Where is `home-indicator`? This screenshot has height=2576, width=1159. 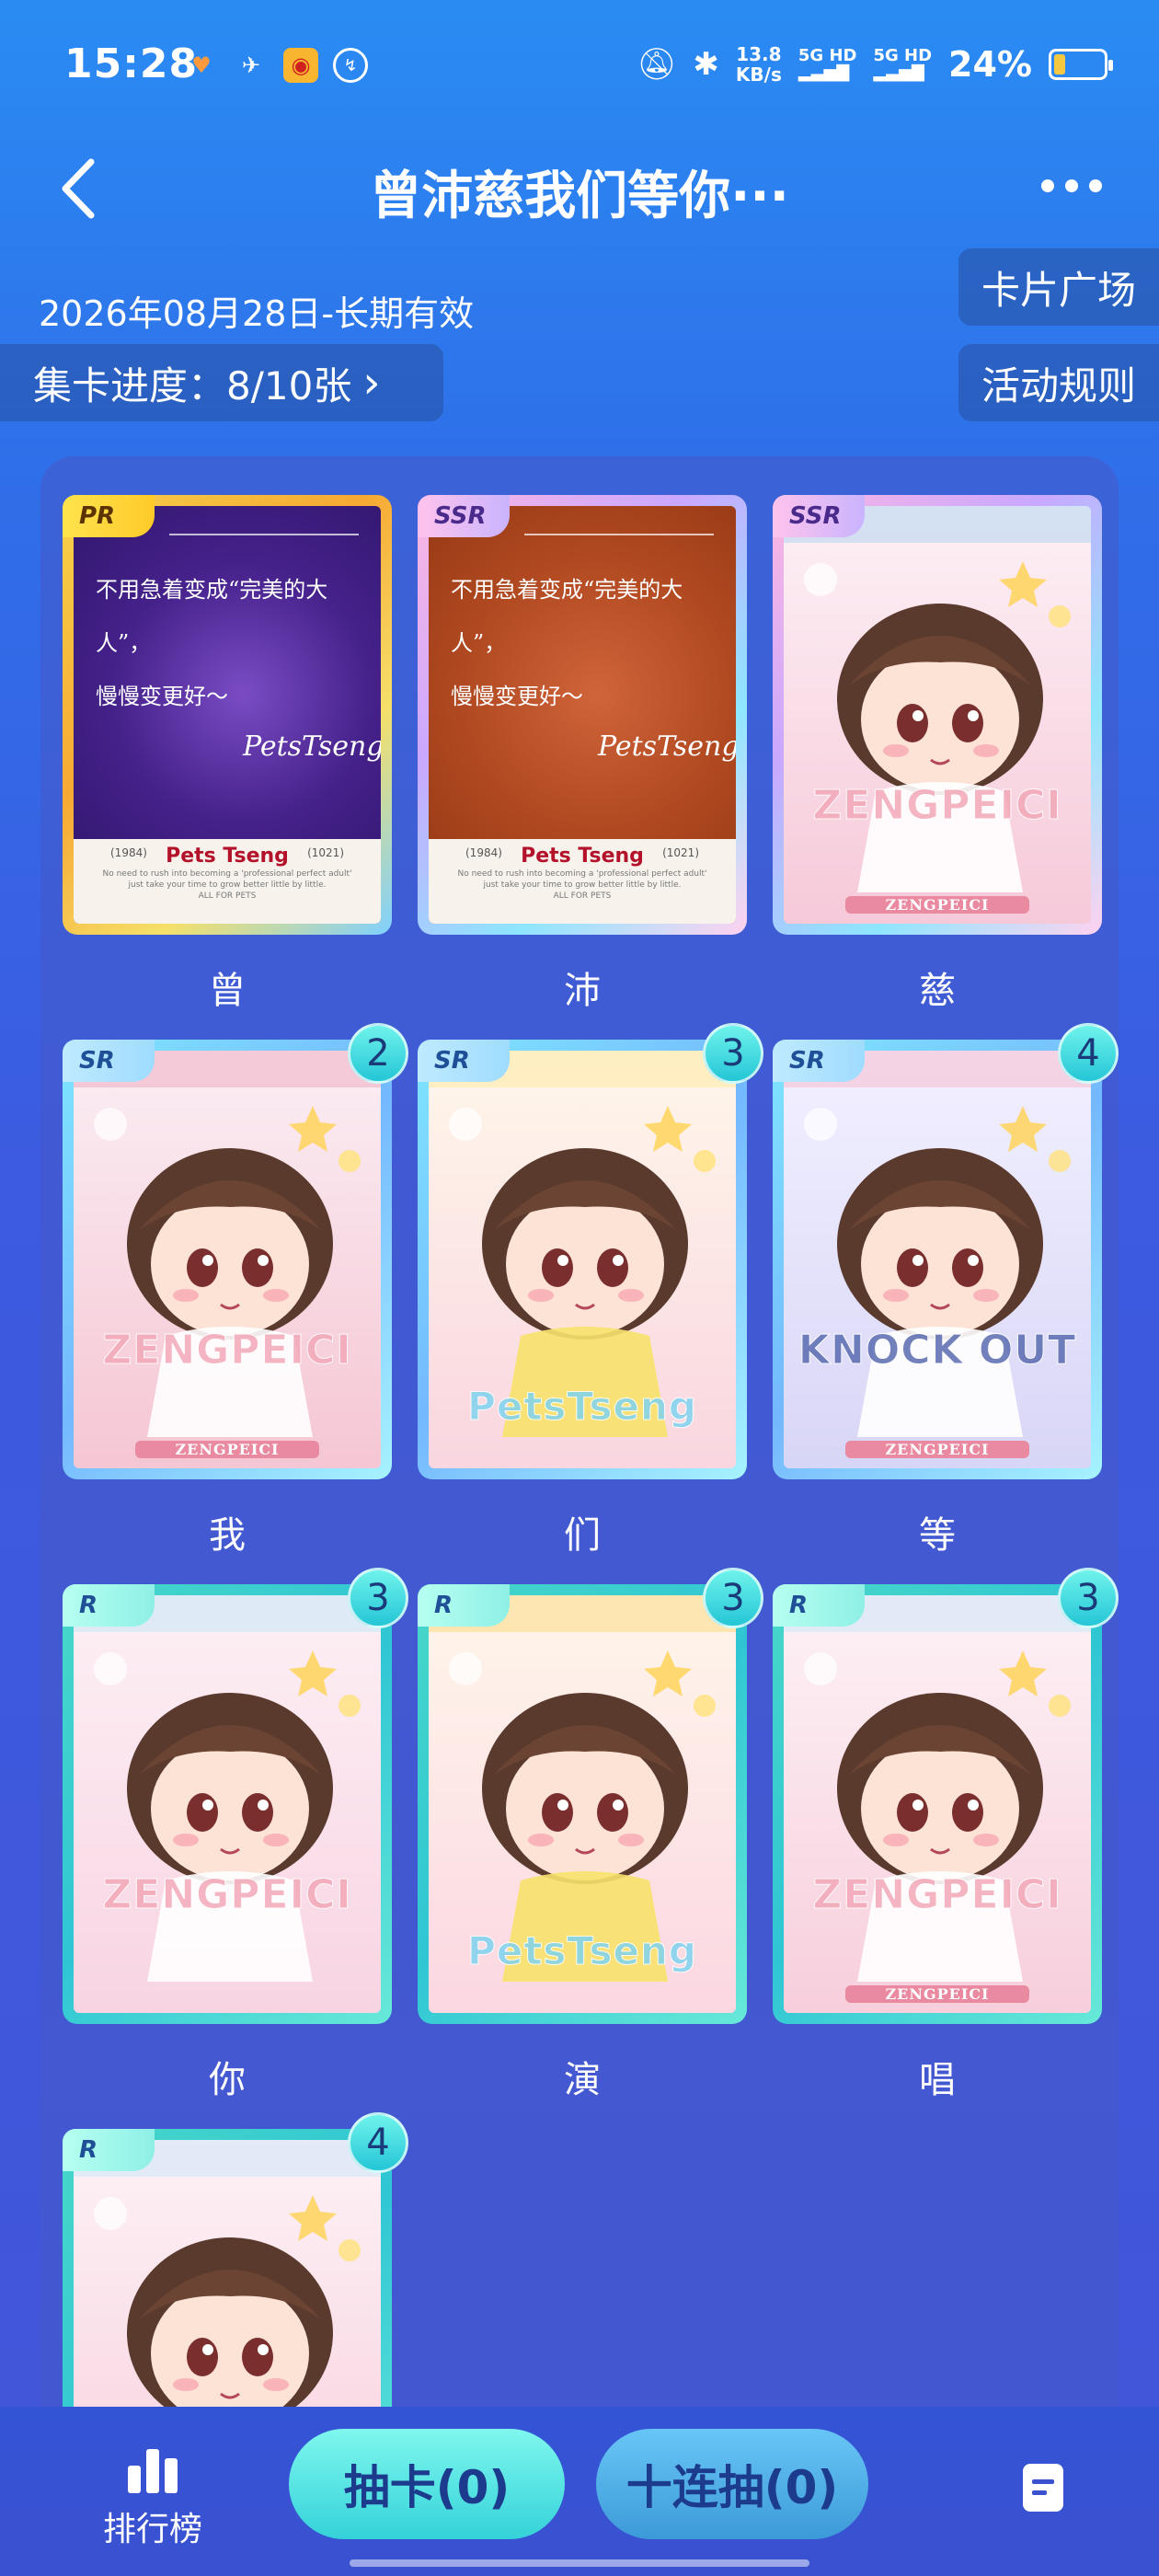 home-indicator is located at coordinates (579, 2563).